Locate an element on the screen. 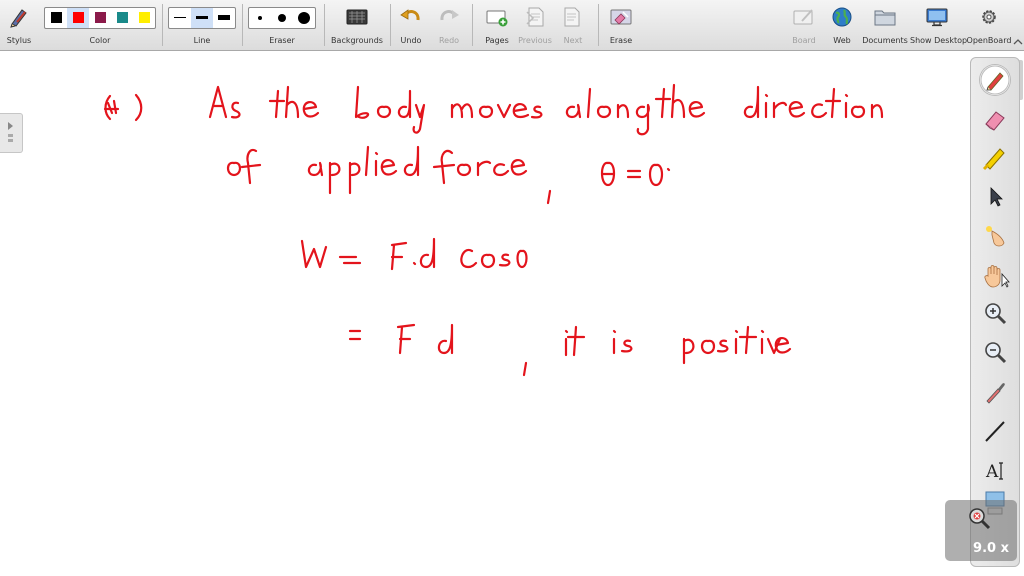  pen-tool-button is located at coordinates (995, 80).